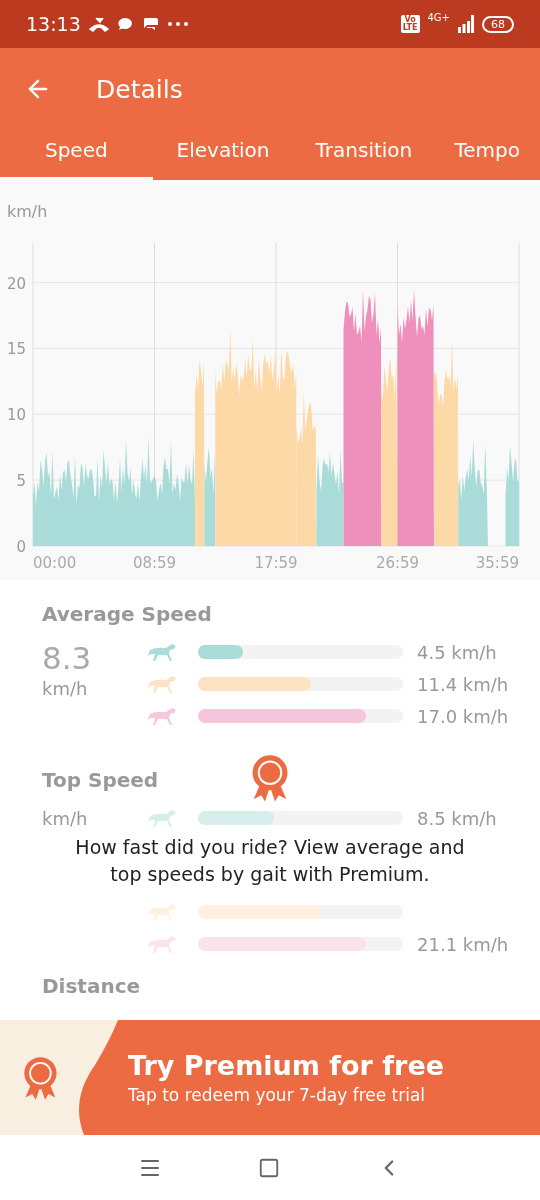  Describe the element at coordinates (497, 563) in the screenshot. I see `x-tick-label: 35:59` at that location.